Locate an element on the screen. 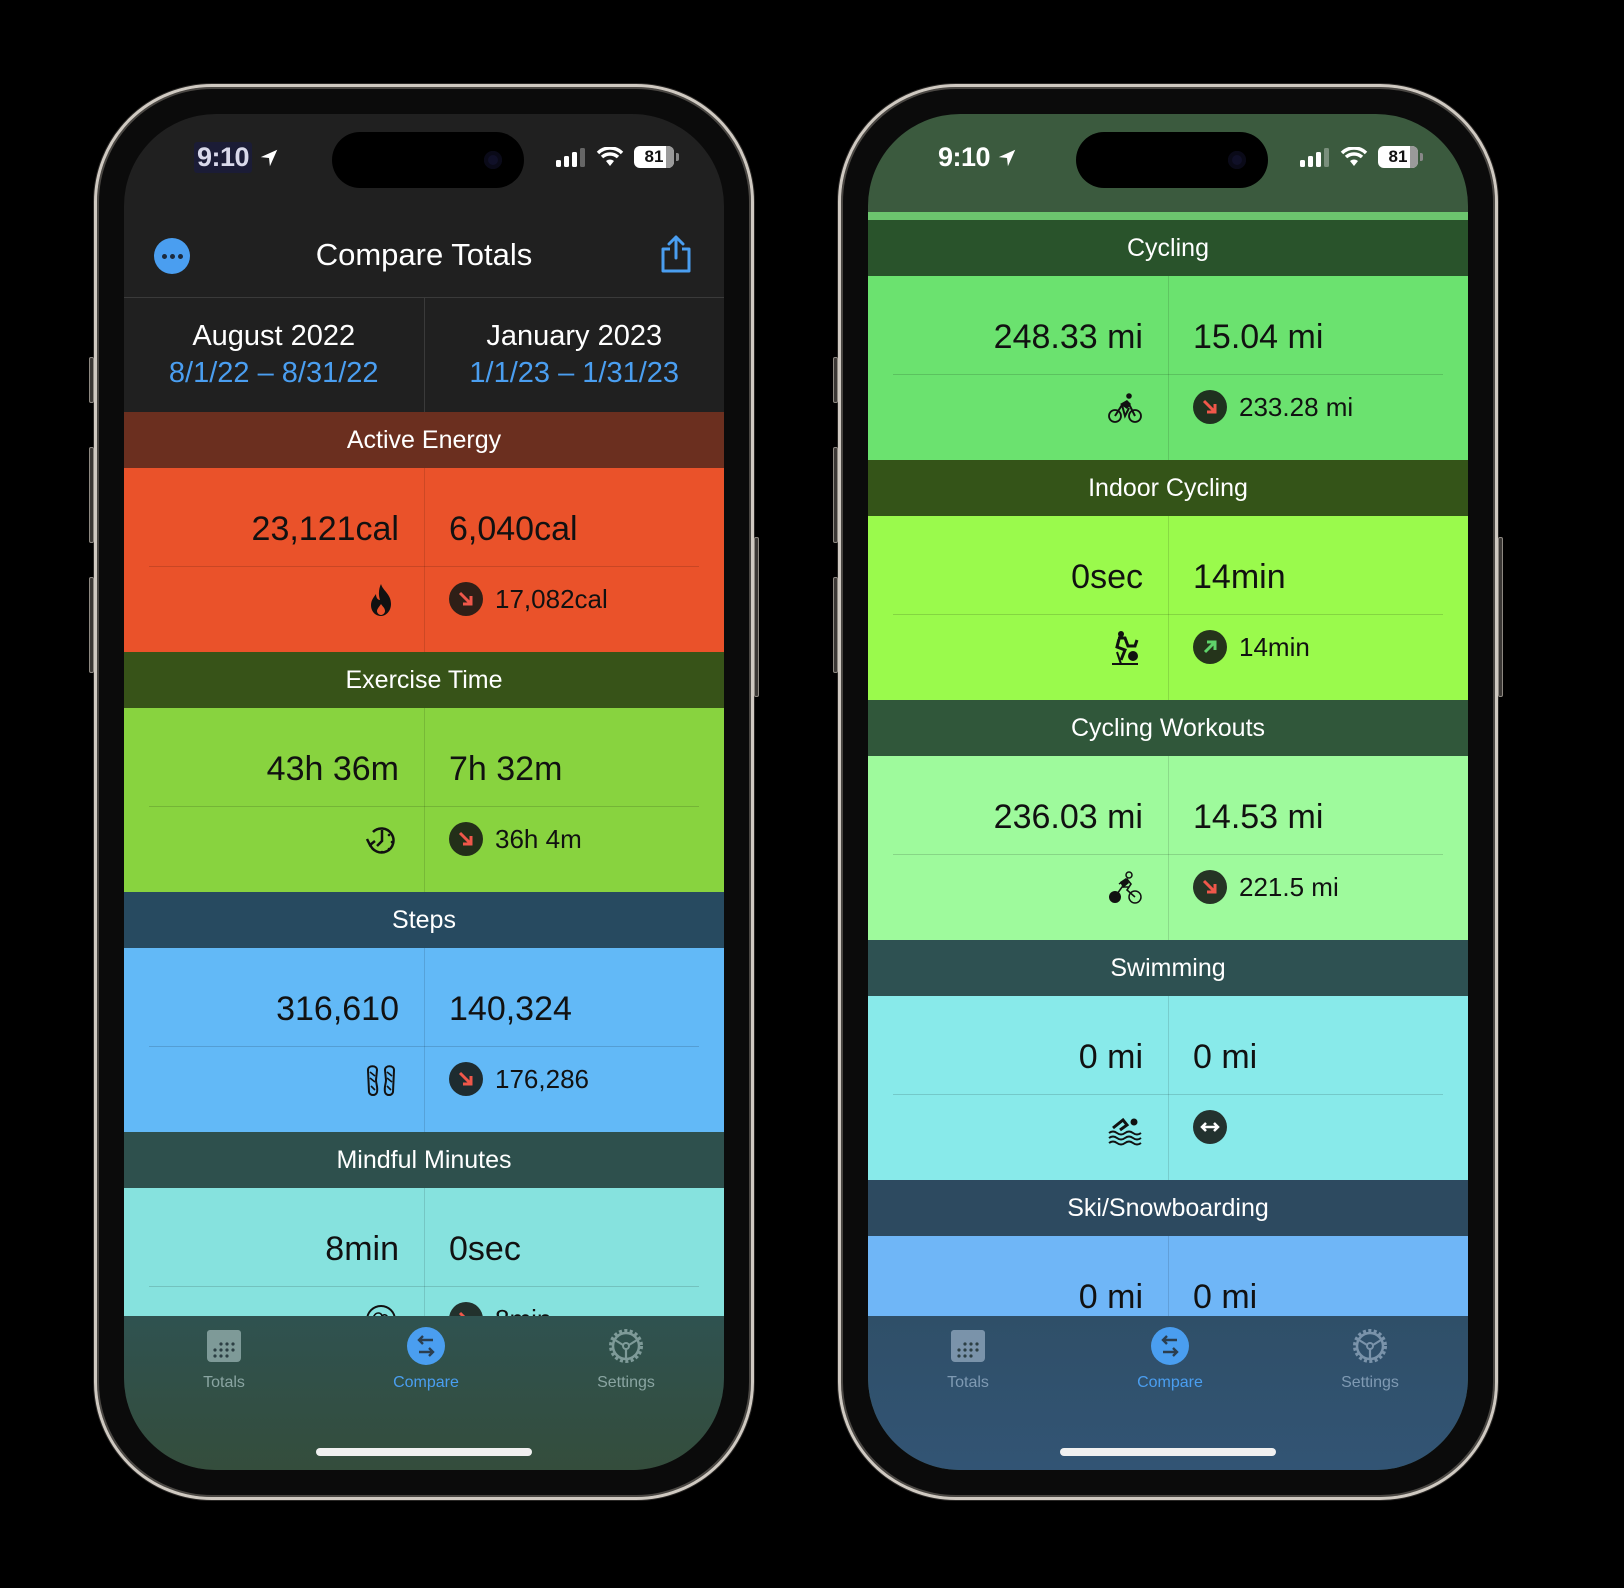 The image size is (1624, 1588). section-body: 8min 0sec 8min is located at coordinates (424, 1254).